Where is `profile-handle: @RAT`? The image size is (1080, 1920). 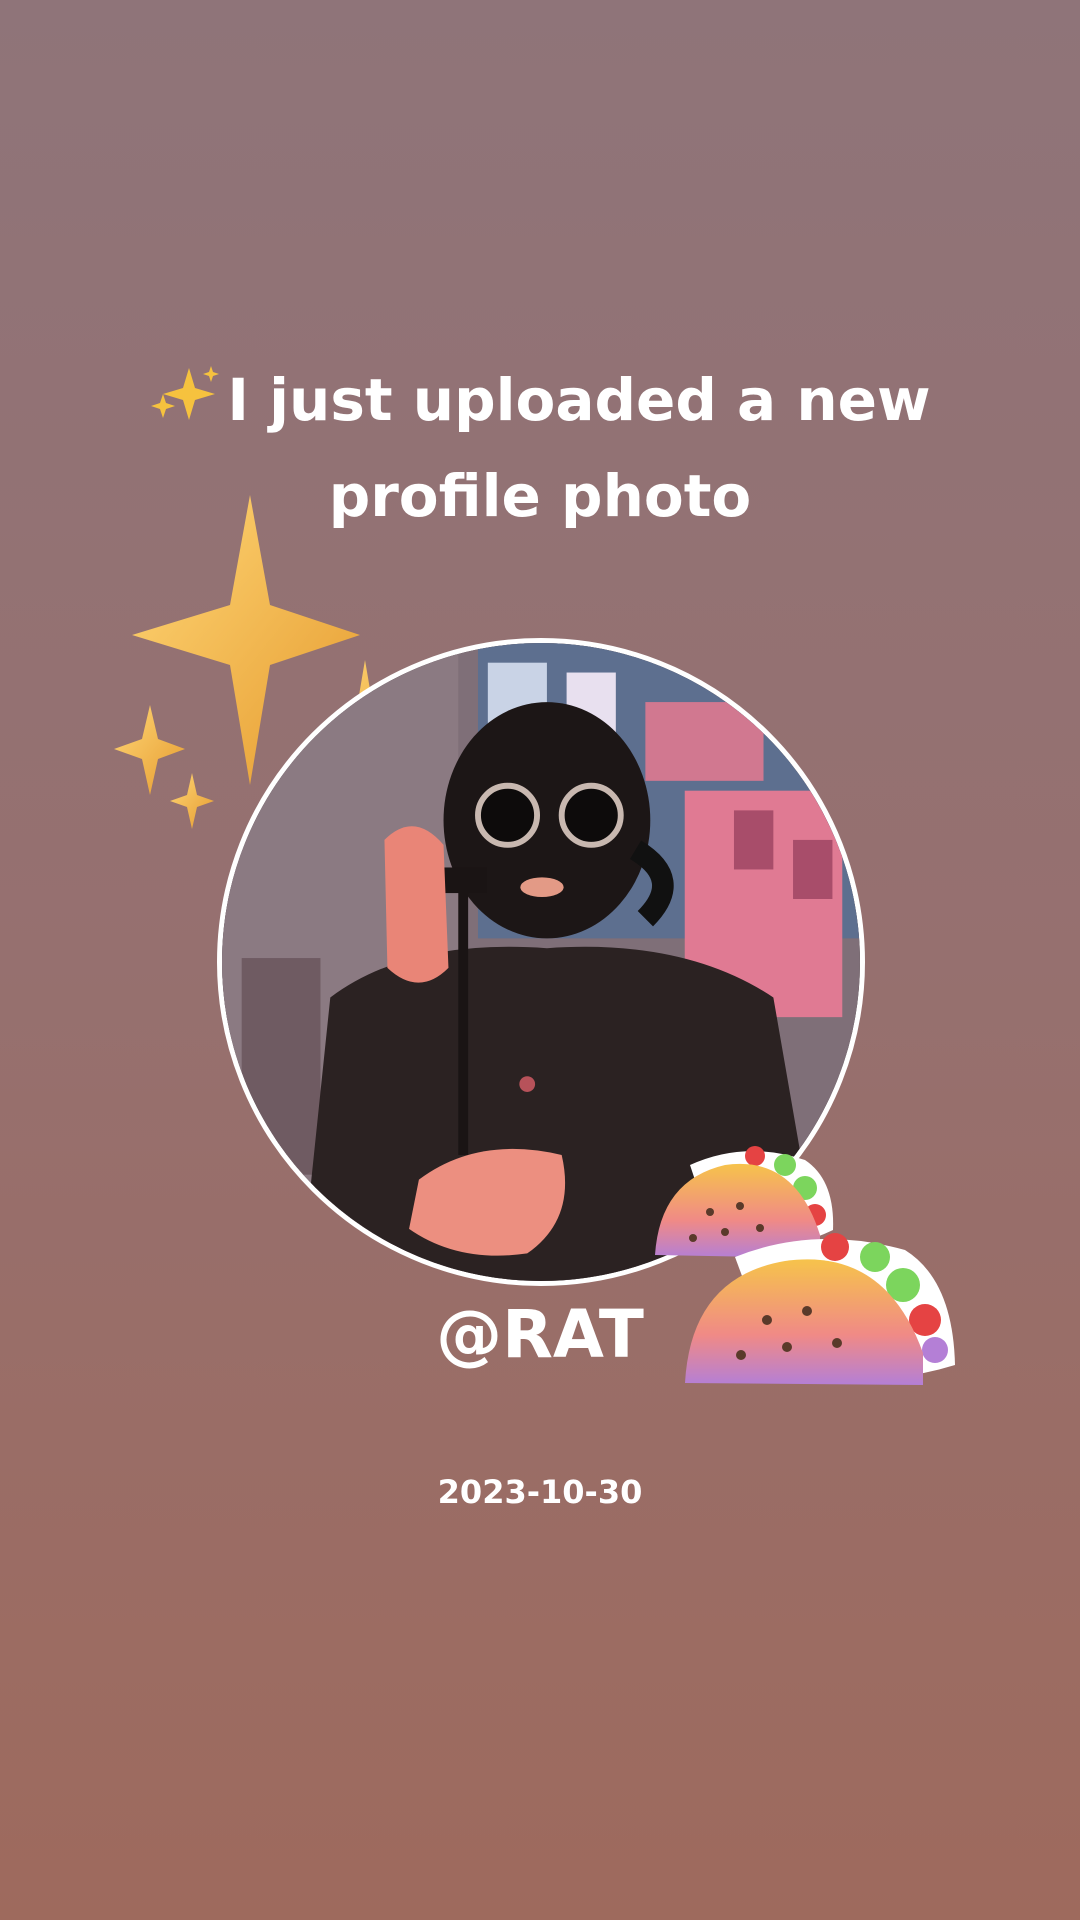 profile-handle: @RAT is located at coordinates (540, 1334).